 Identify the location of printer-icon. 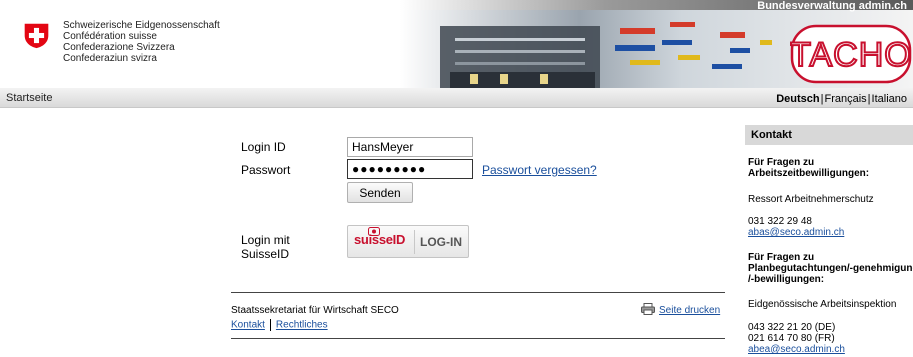
(648, 309).